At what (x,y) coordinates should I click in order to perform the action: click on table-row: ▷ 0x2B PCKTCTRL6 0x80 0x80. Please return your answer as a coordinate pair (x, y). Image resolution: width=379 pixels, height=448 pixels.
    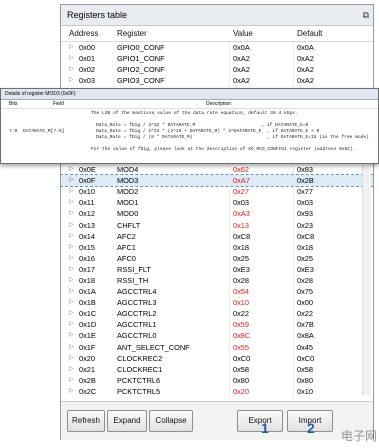
    Looking at the image, I should click on (217, 380).